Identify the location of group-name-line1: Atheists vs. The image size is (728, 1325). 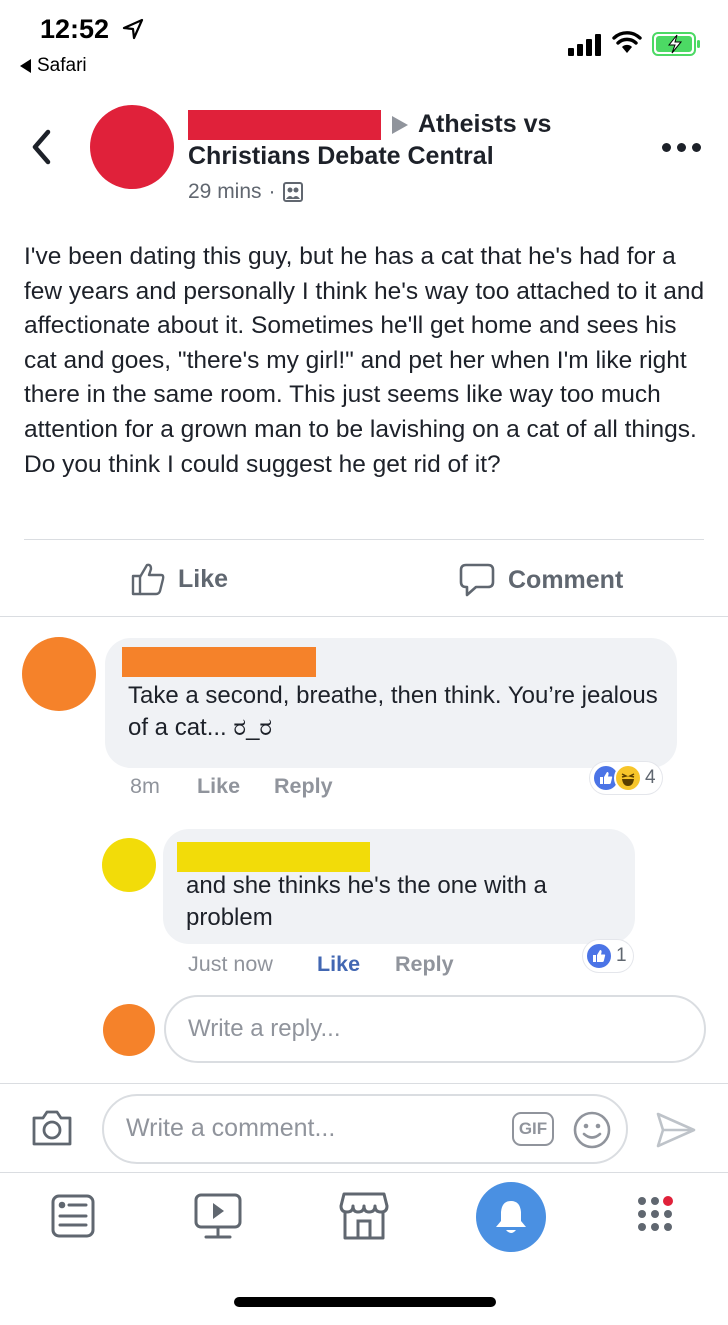
(484, 124).